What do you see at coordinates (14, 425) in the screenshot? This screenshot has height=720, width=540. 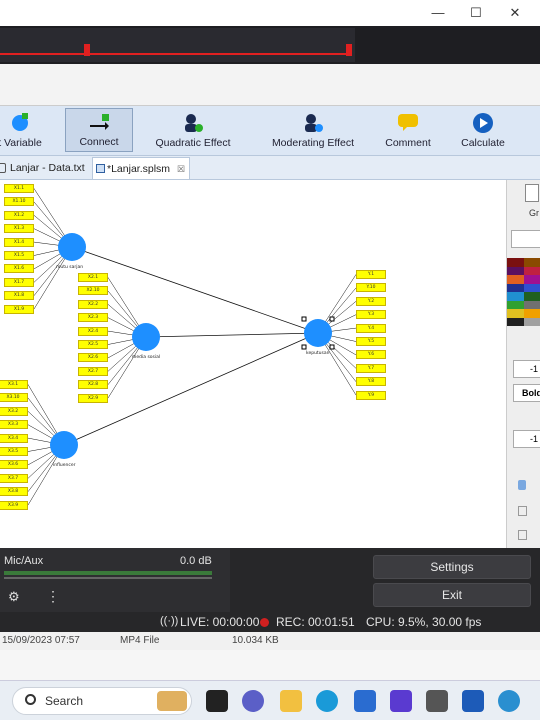 I see `indicator-box: X3.3` at bounding box center [14, 425].